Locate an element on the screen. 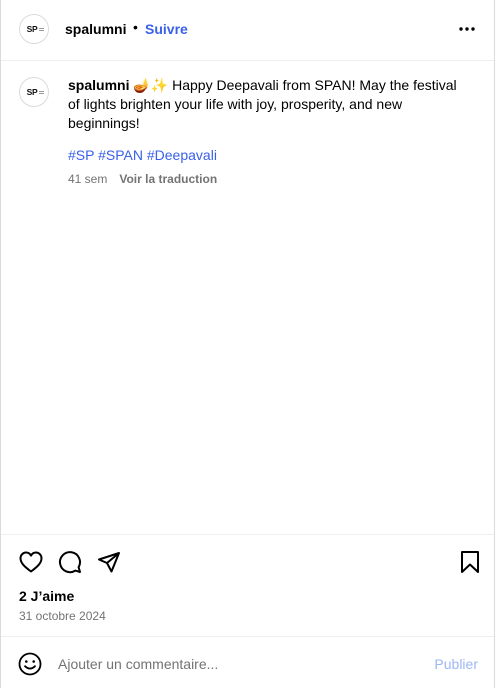 The image size is (495, 688). caption-meta: 41 sem Voir la traduction is located at coordinates (142, 179).